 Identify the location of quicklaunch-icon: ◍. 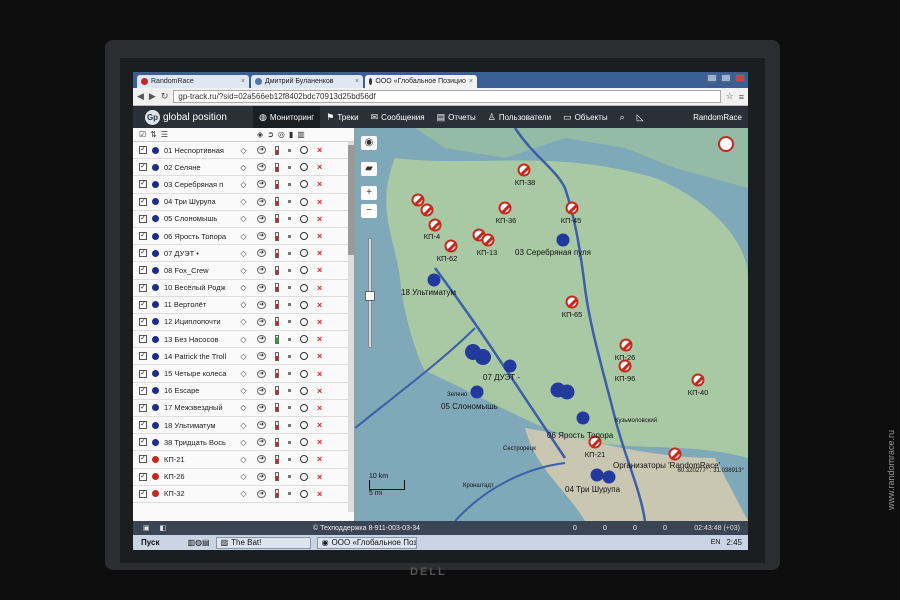
(198, 542).